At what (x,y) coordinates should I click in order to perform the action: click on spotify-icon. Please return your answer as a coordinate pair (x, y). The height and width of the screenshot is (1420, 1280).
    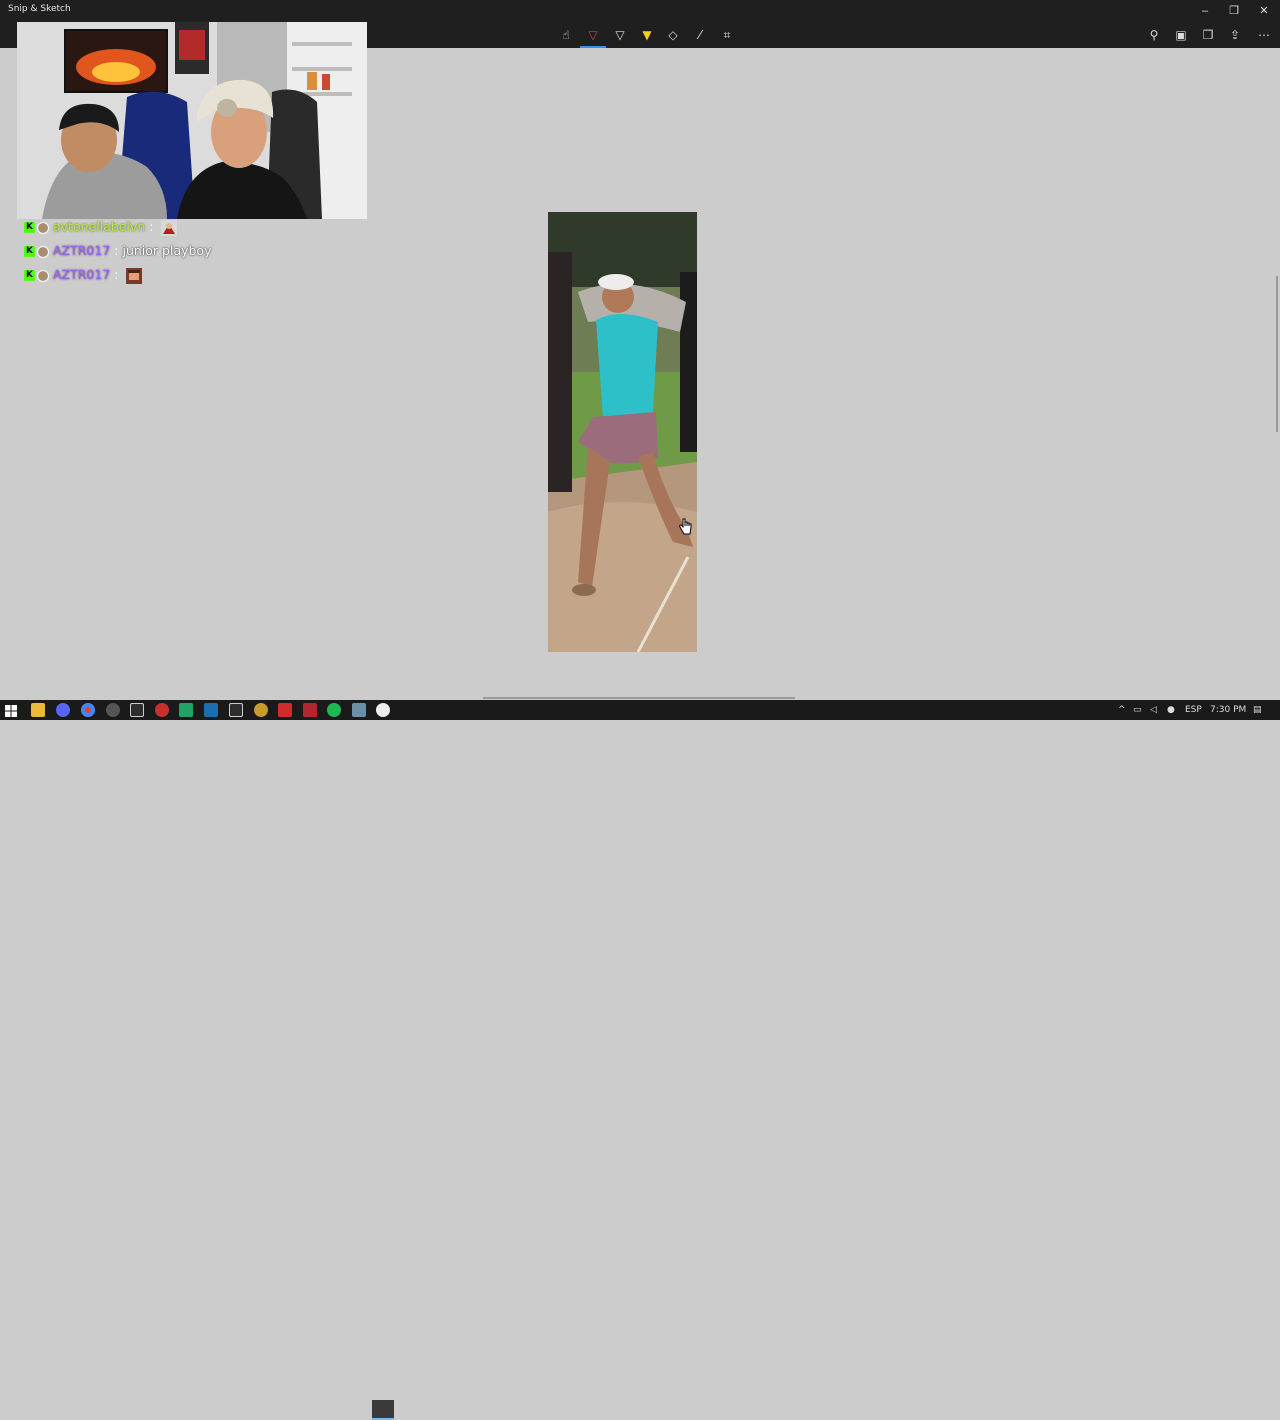
    Looking at the image, I should click on (334, 710).